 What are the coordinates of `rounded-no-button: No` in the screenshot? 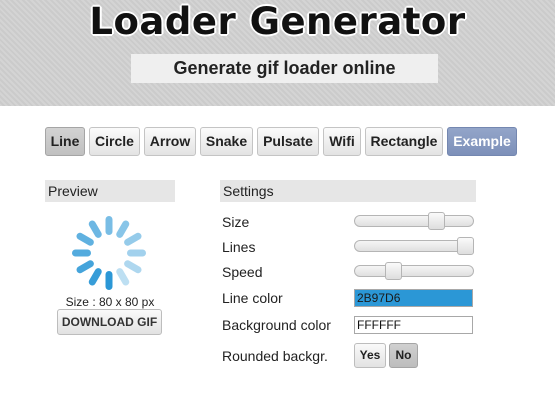 It's located at (403, 355).